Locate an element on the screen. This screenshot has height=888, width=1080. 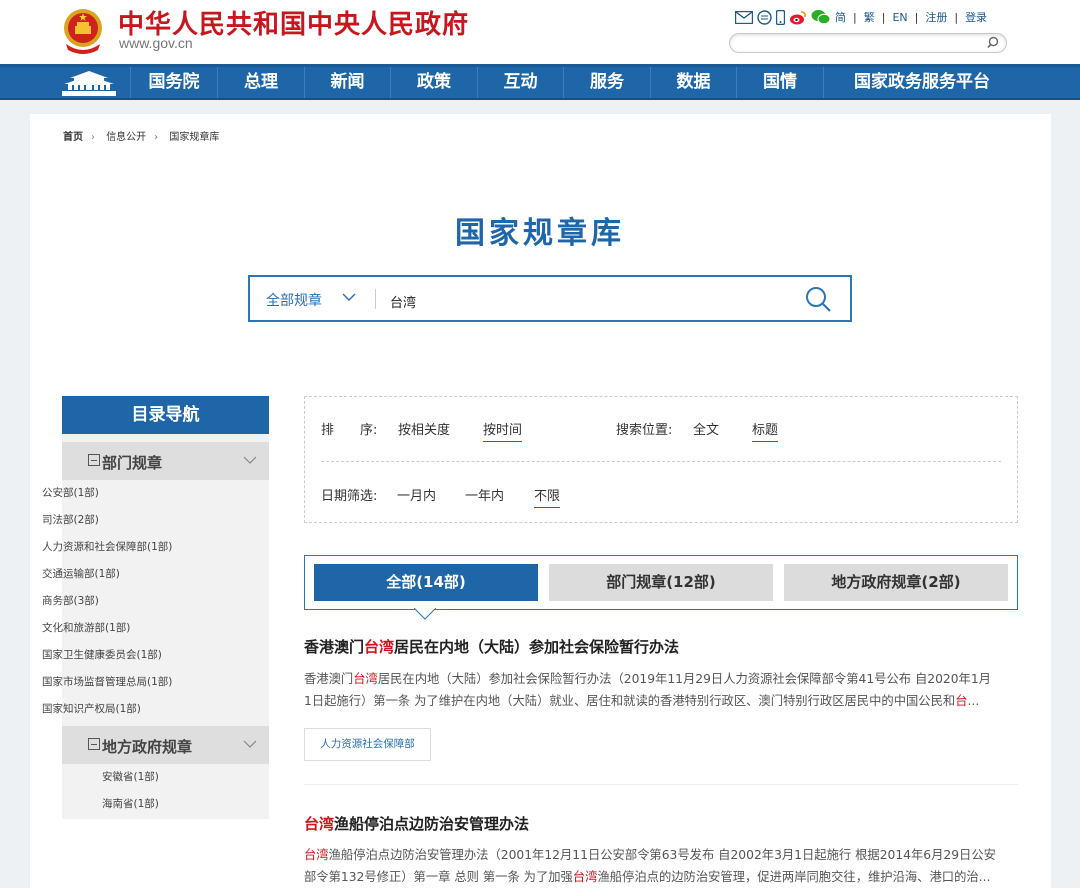
national-emblem-icon is located at coordinates (83, 30).